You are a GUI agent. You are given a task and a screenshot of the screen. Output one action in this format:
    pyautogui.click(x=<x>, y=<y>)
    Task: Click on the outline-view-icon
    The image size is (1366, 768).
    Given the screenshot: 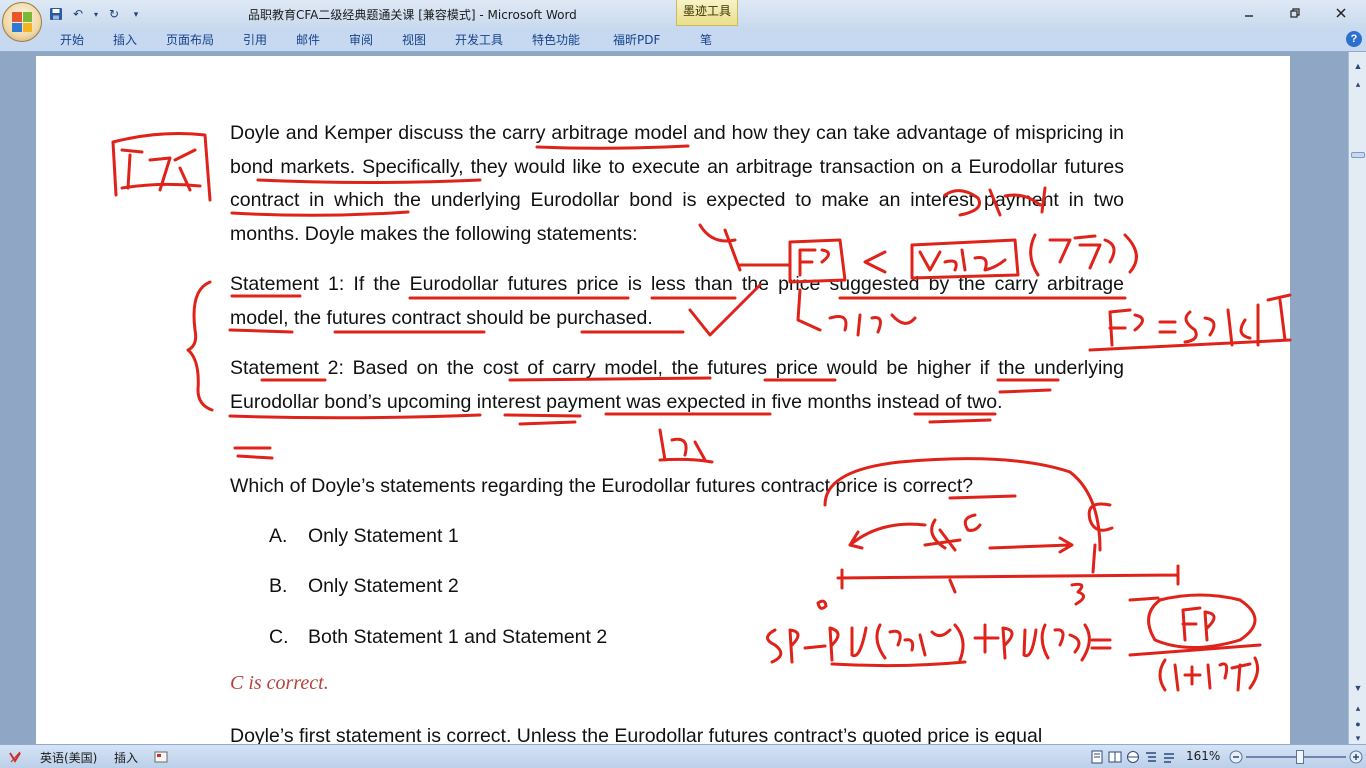 What is the action you would take?
    pyautogui.click(x=1151, y=757)
    